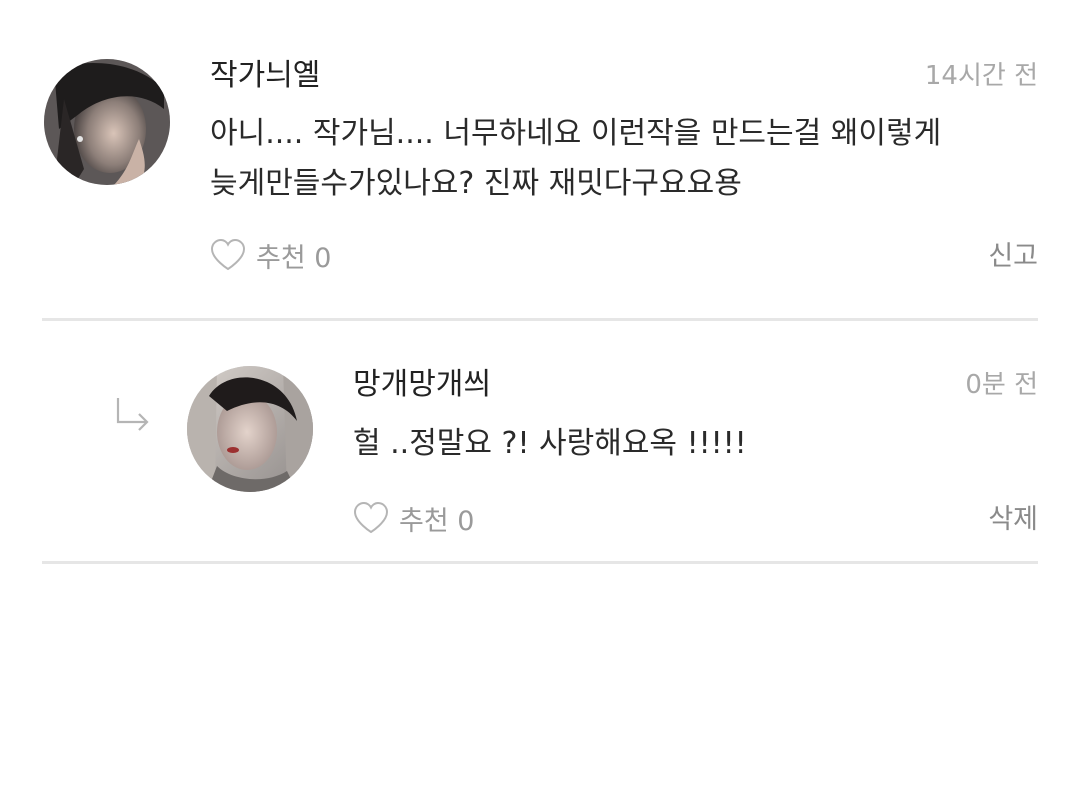 The image size is (1080, 810). I want to click on reply-arrow-icon, so click(132, 414).